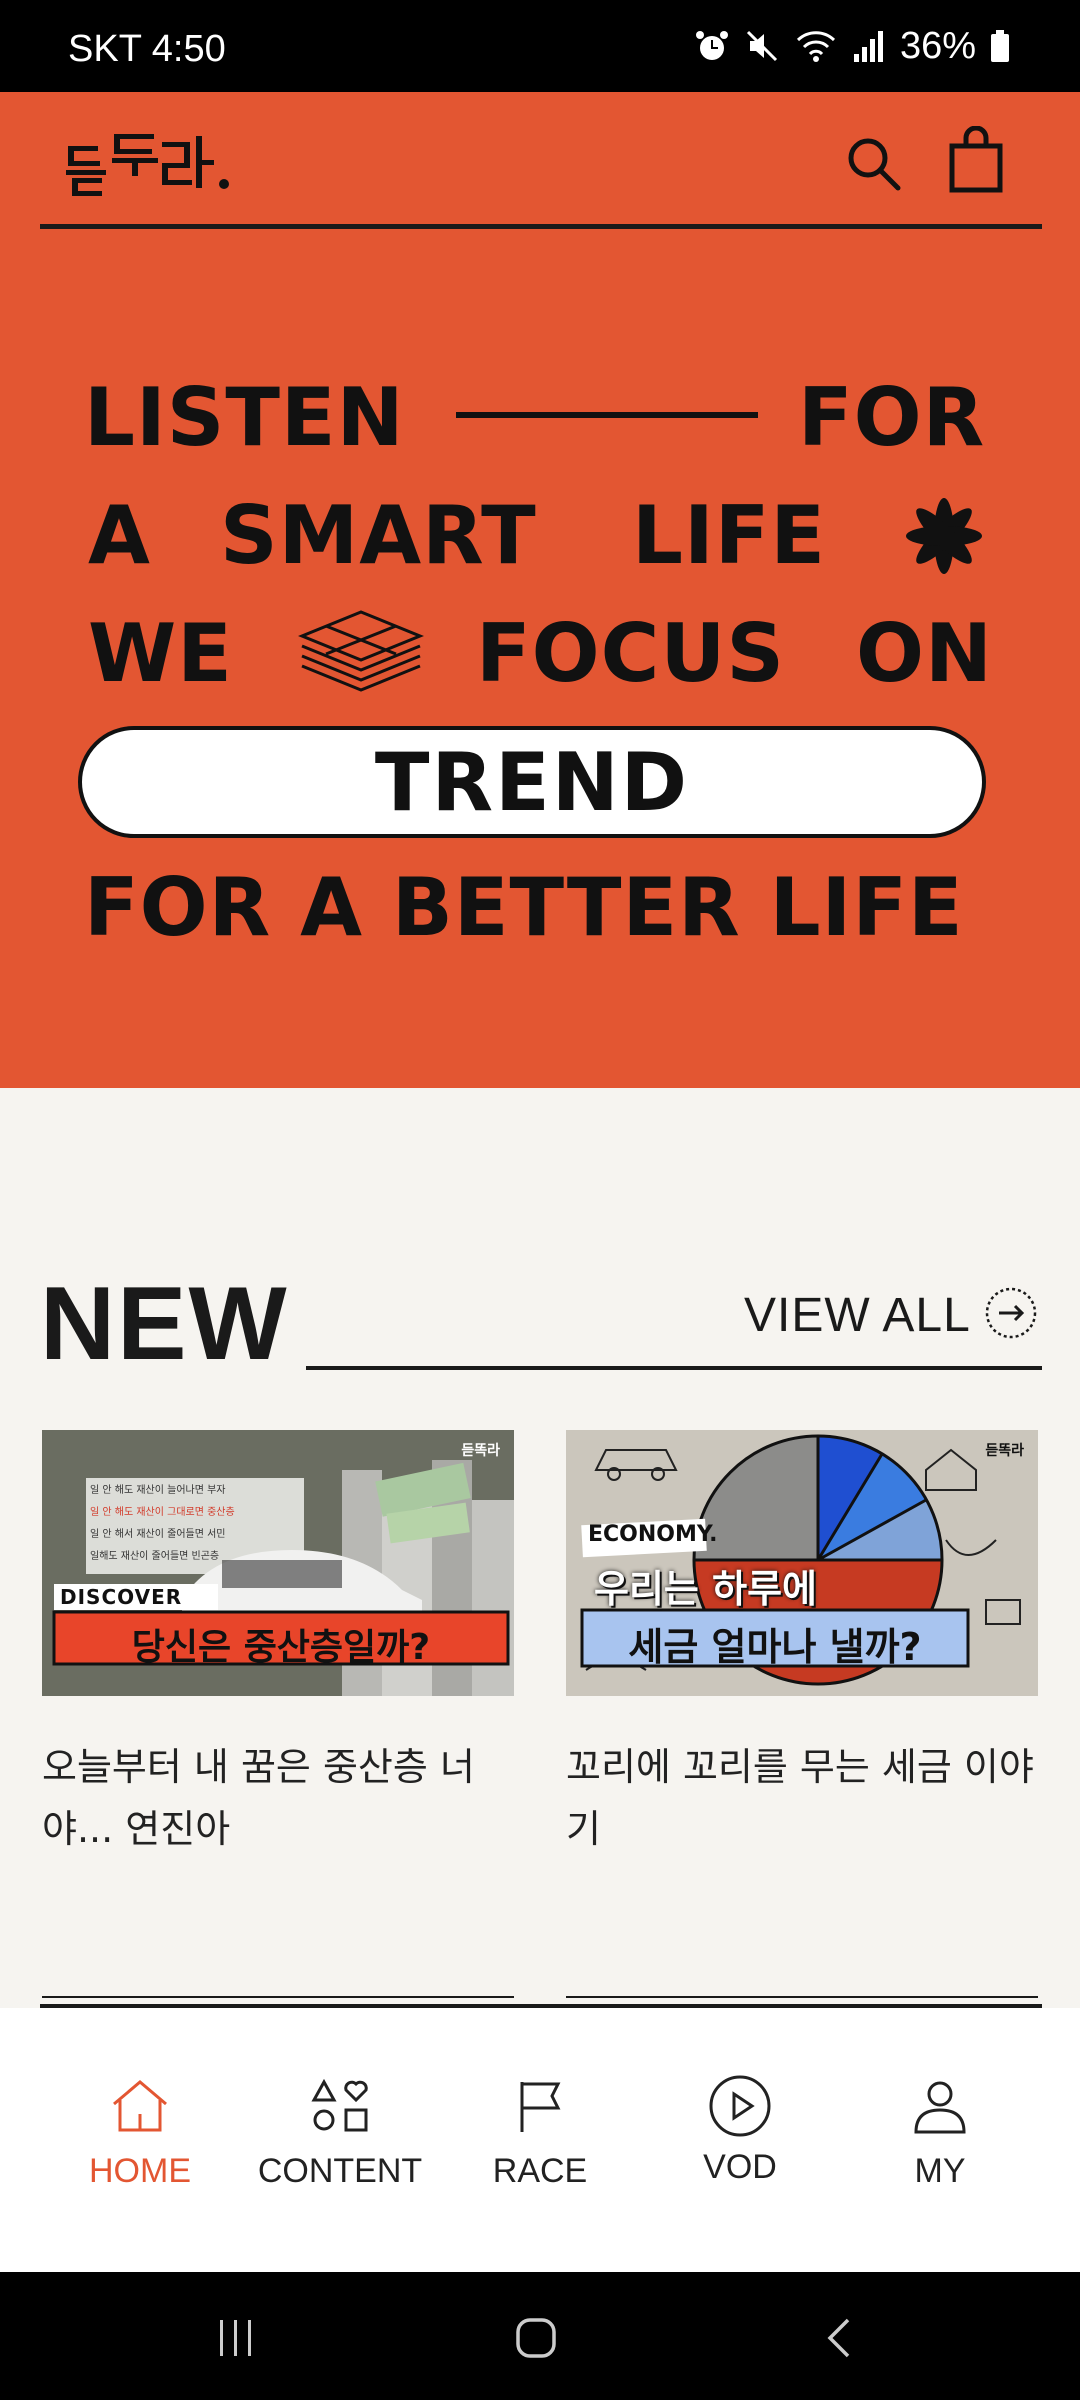 This screenshot has width=1080, height=2400. What do you see at coordinates (705, 1589) in the screenshot?
I see `thumbnail-headline: 우리는 하루에` at bounding box center [705, 1589].